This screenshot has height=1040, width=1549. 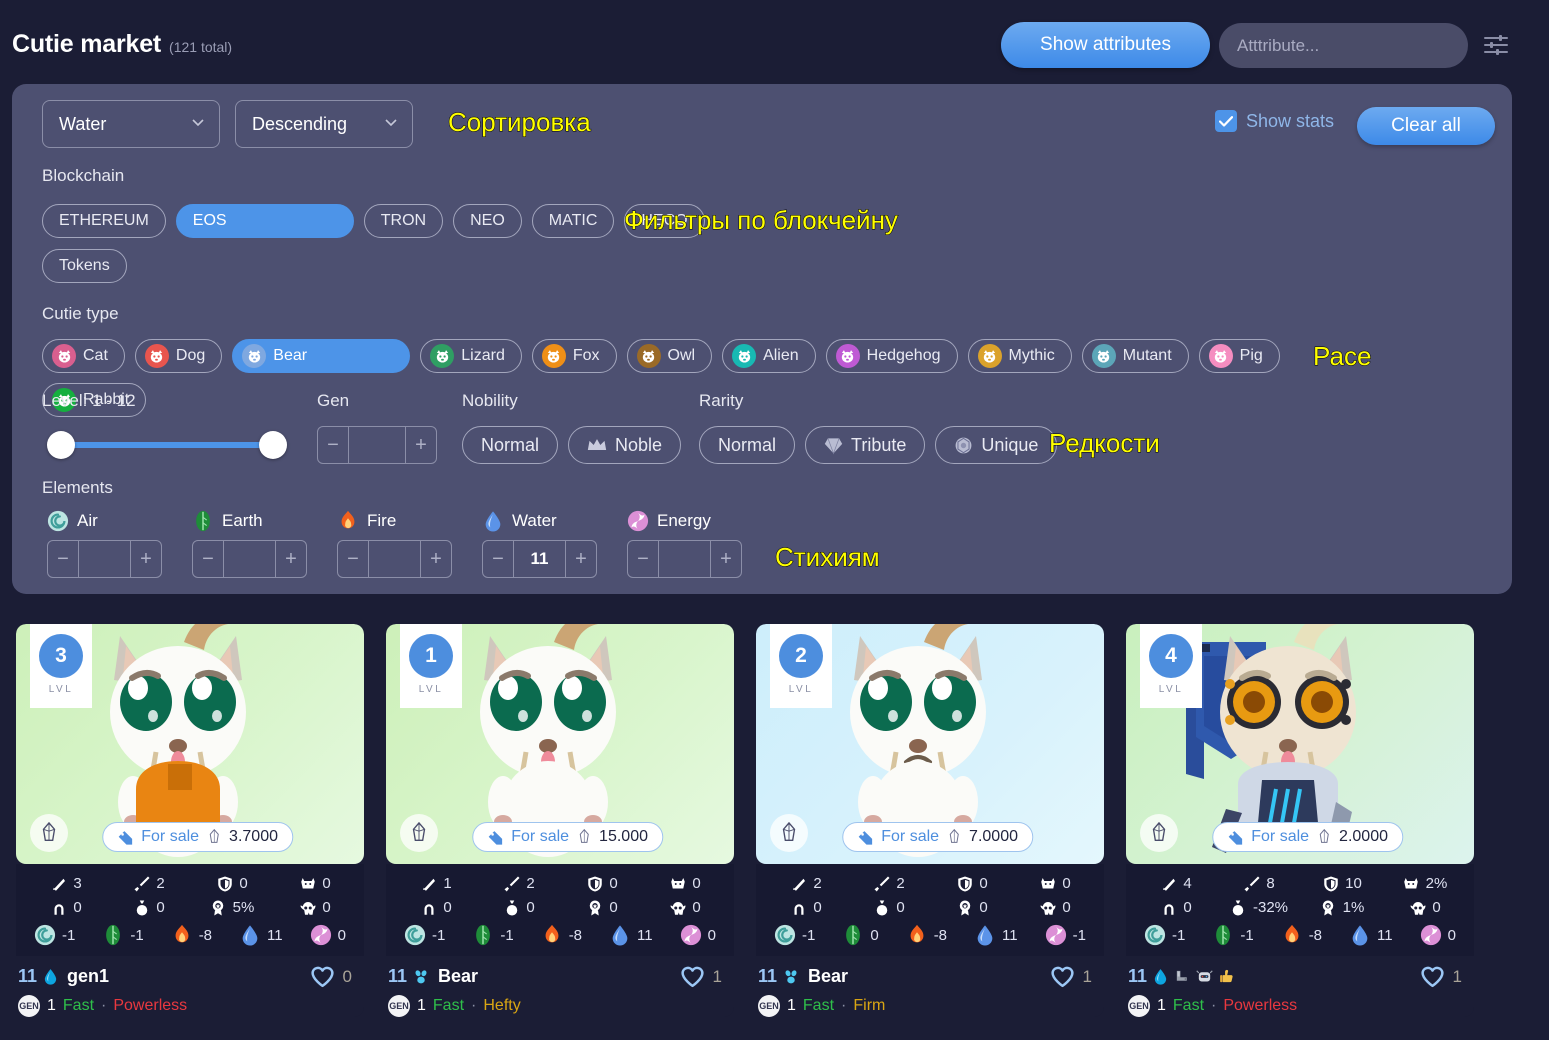 What do you see at coordinates (324, 124) in the screenshot?
I see `sort-direction-select: Descending` at bounding box center [324, 124].